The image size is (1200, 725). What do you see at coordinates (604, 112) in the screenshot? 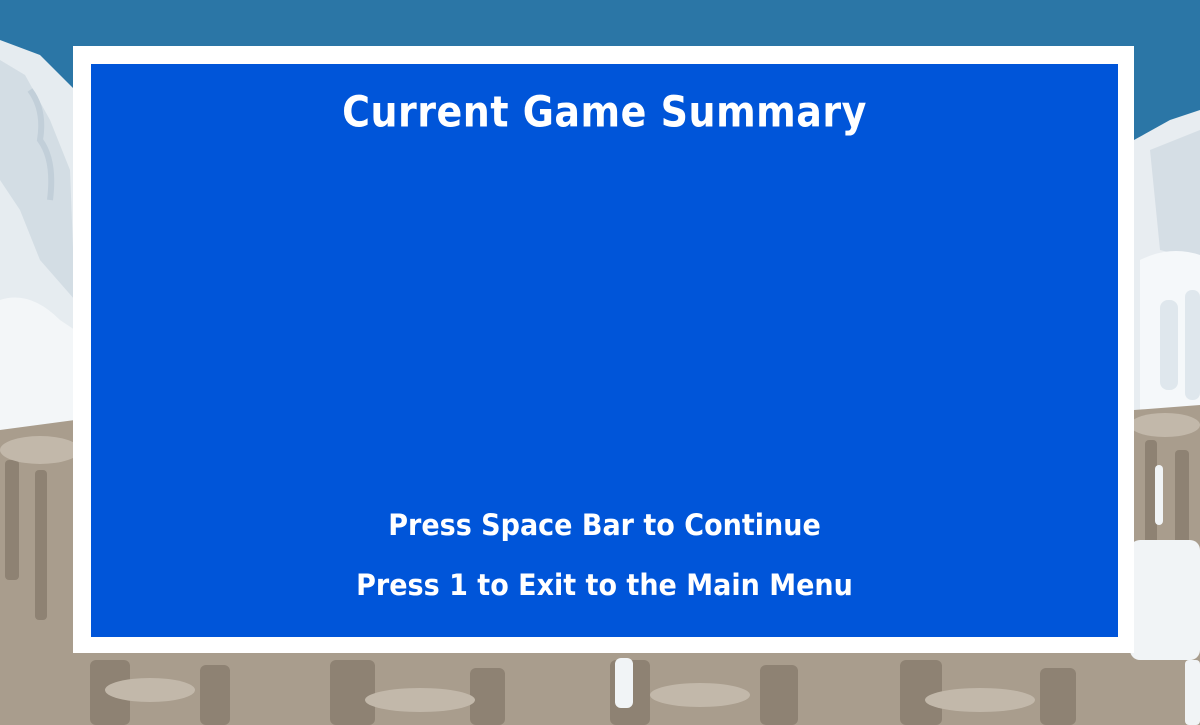
I see `summary-title: Current Game Summary` at bounding box center [604, 112].